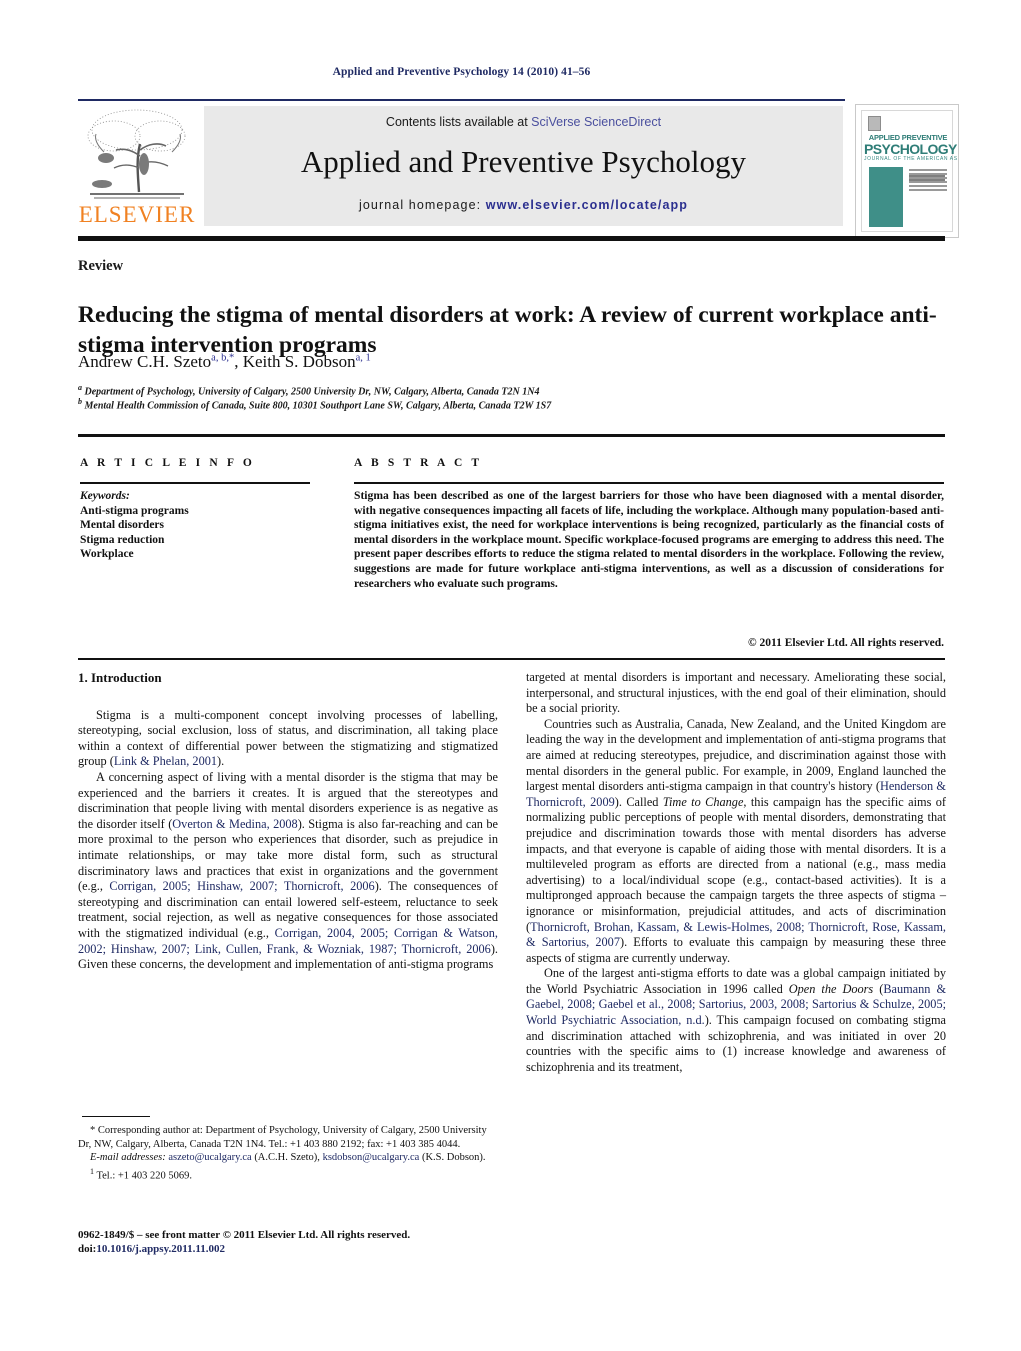 The image size is (1021, 1351). I want to click on keyword-item: Stigma reduction, so click(122, 539).